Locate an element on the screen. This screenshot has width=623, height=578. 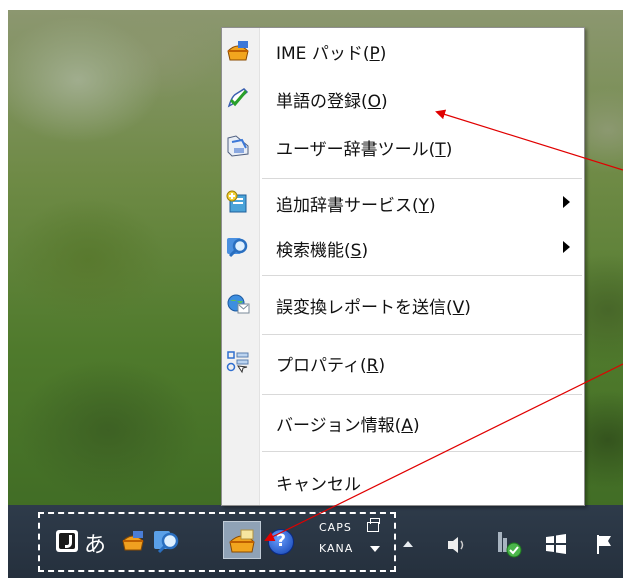
menu-item-label: 誤変換レポートを送信( is located at coordinates (364, 308).